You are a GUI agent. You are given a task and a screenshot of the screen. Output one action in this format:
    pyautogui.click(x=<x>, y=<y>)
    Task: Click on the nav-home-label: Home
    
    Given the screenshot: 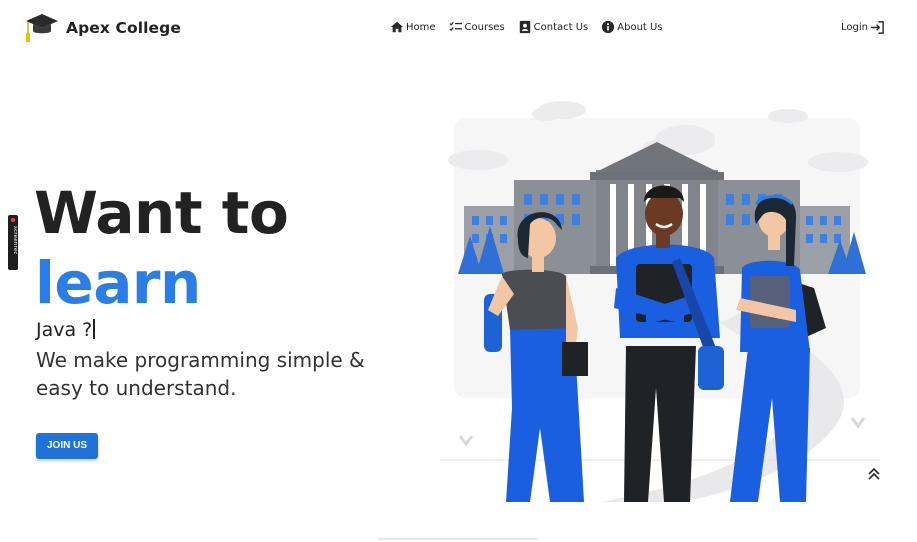 What is the action you would take?
    pyautogui.click(x=421, y=27)
    